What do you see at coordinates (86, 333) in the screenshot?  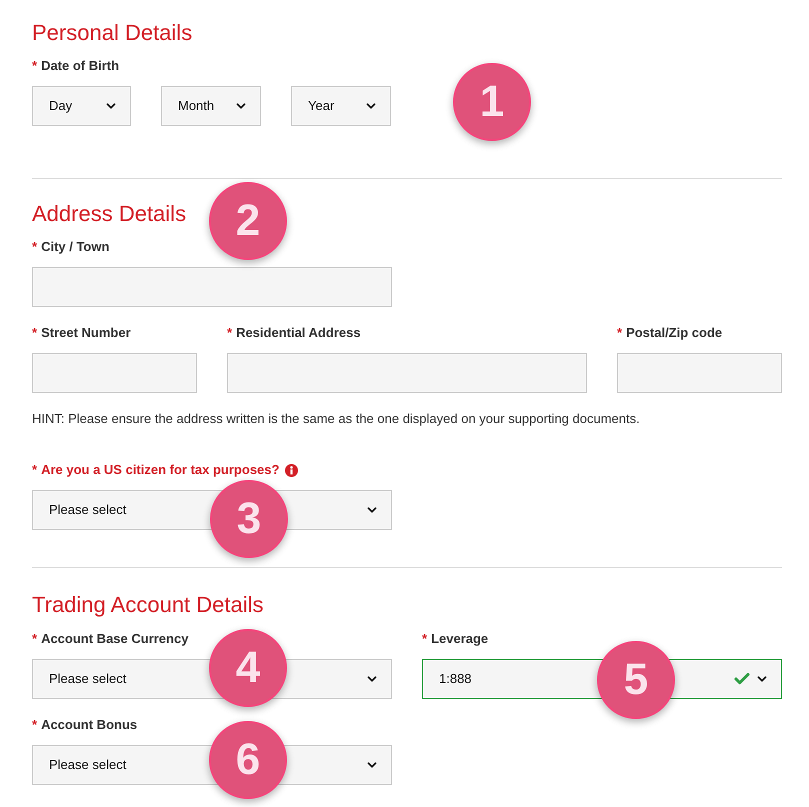 I see `field-label: Street Number` at bounding box center [86, 333].